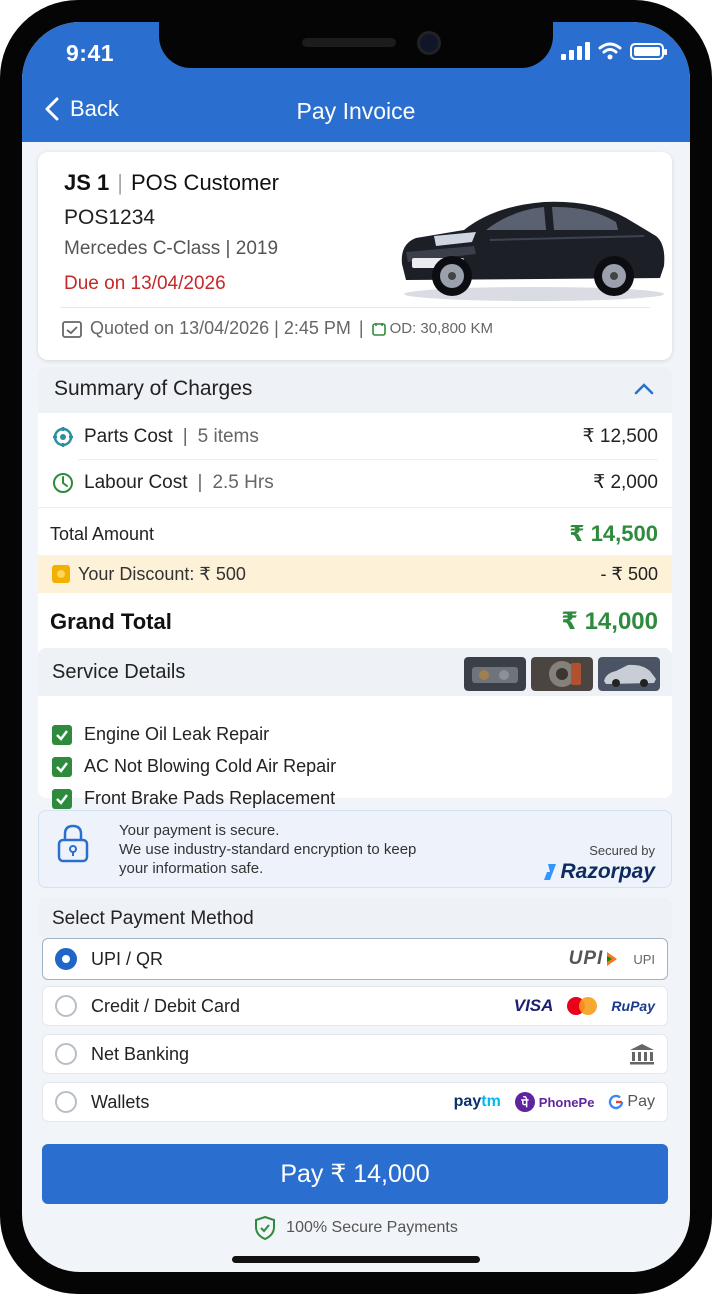  I want to click on vehicle-model: Mercedes C-Class | 2019, so click(171, 249).